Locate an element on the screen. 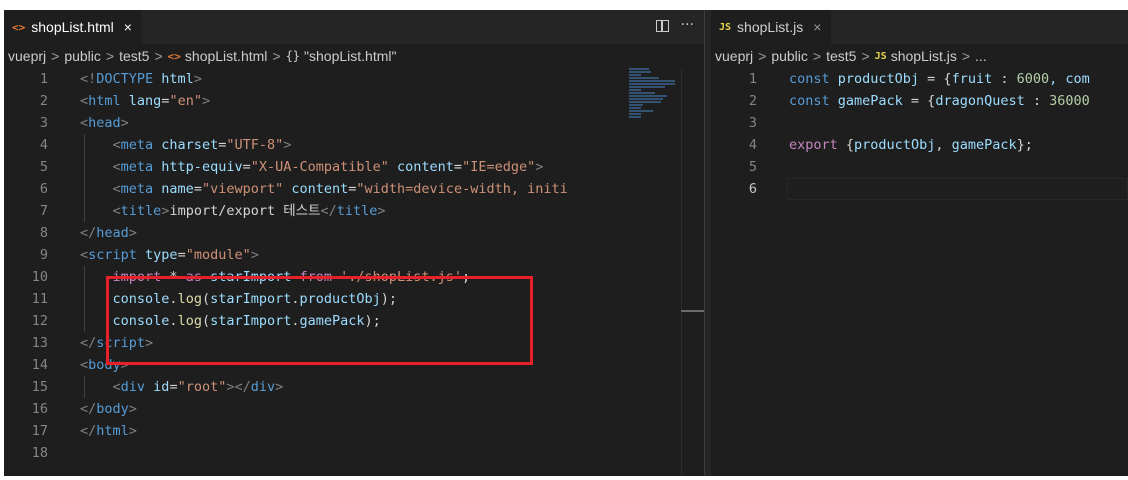  minimap is located at coordinates (654, 98).